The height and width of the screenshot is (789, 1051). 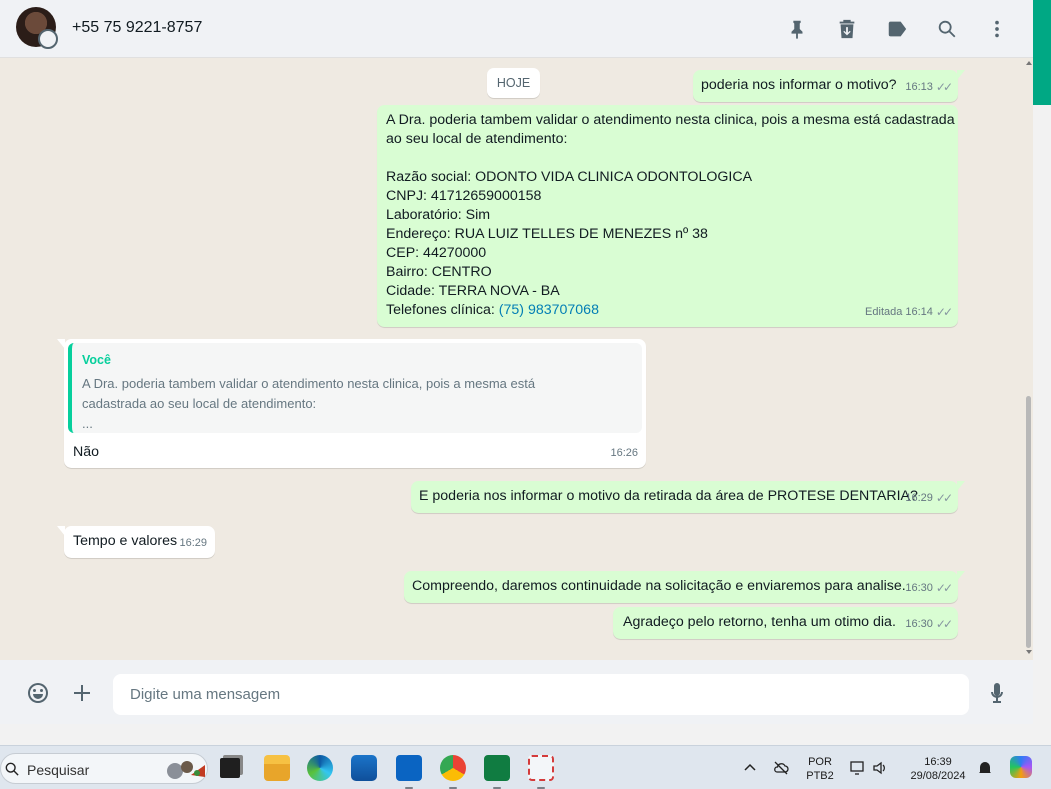 I want to click on label-icon, so click(x=897, y=29).